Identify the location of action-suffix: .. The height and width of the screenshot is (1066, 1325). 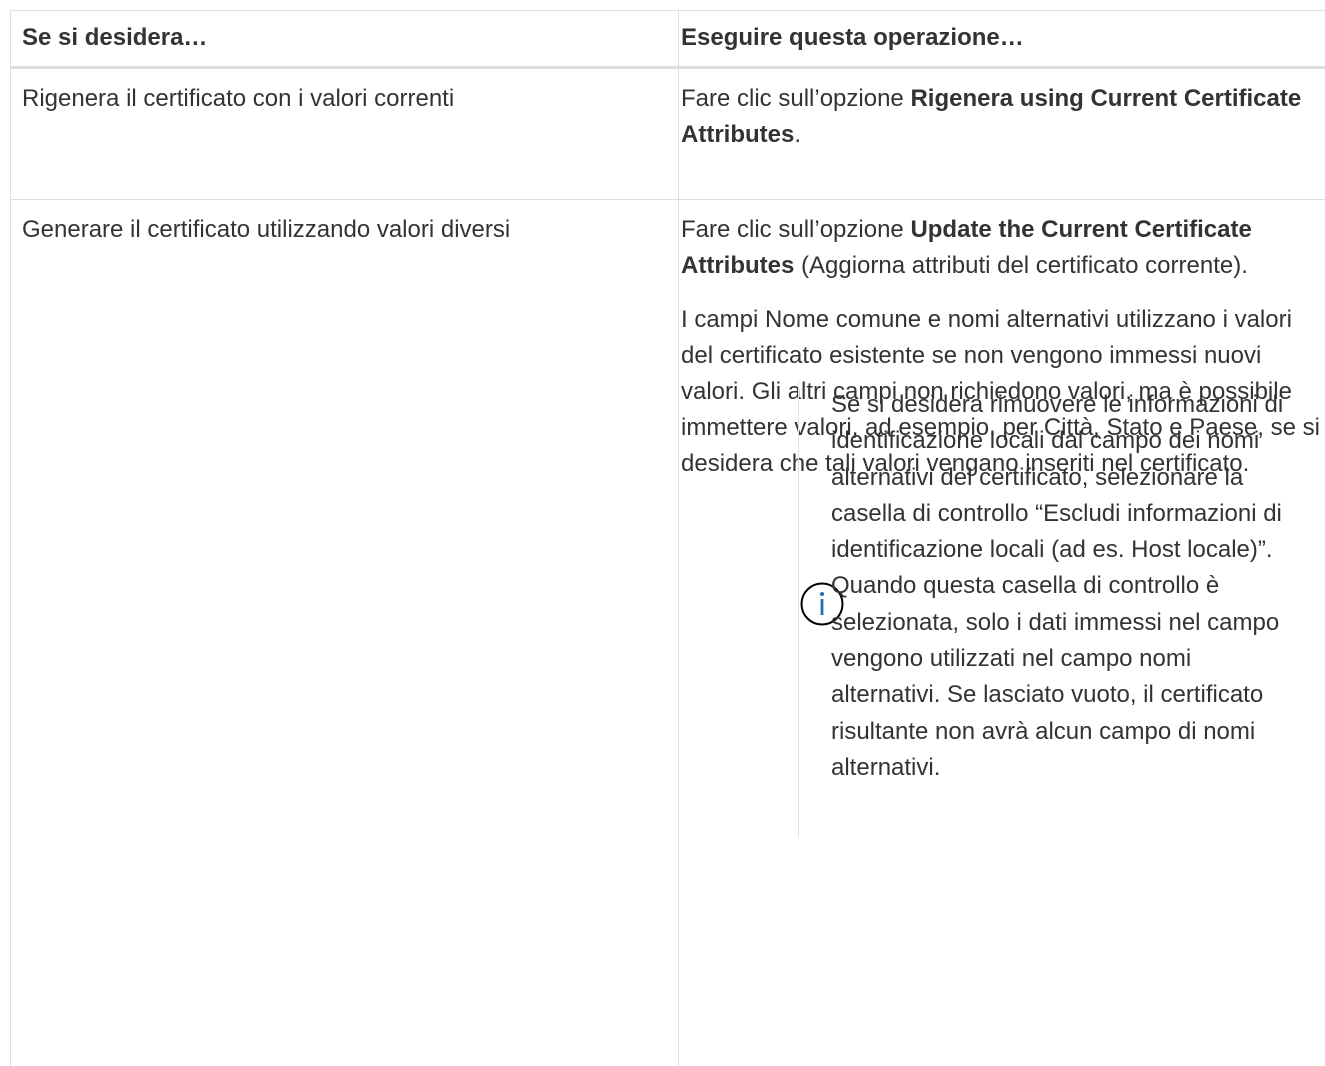
(798, 134).